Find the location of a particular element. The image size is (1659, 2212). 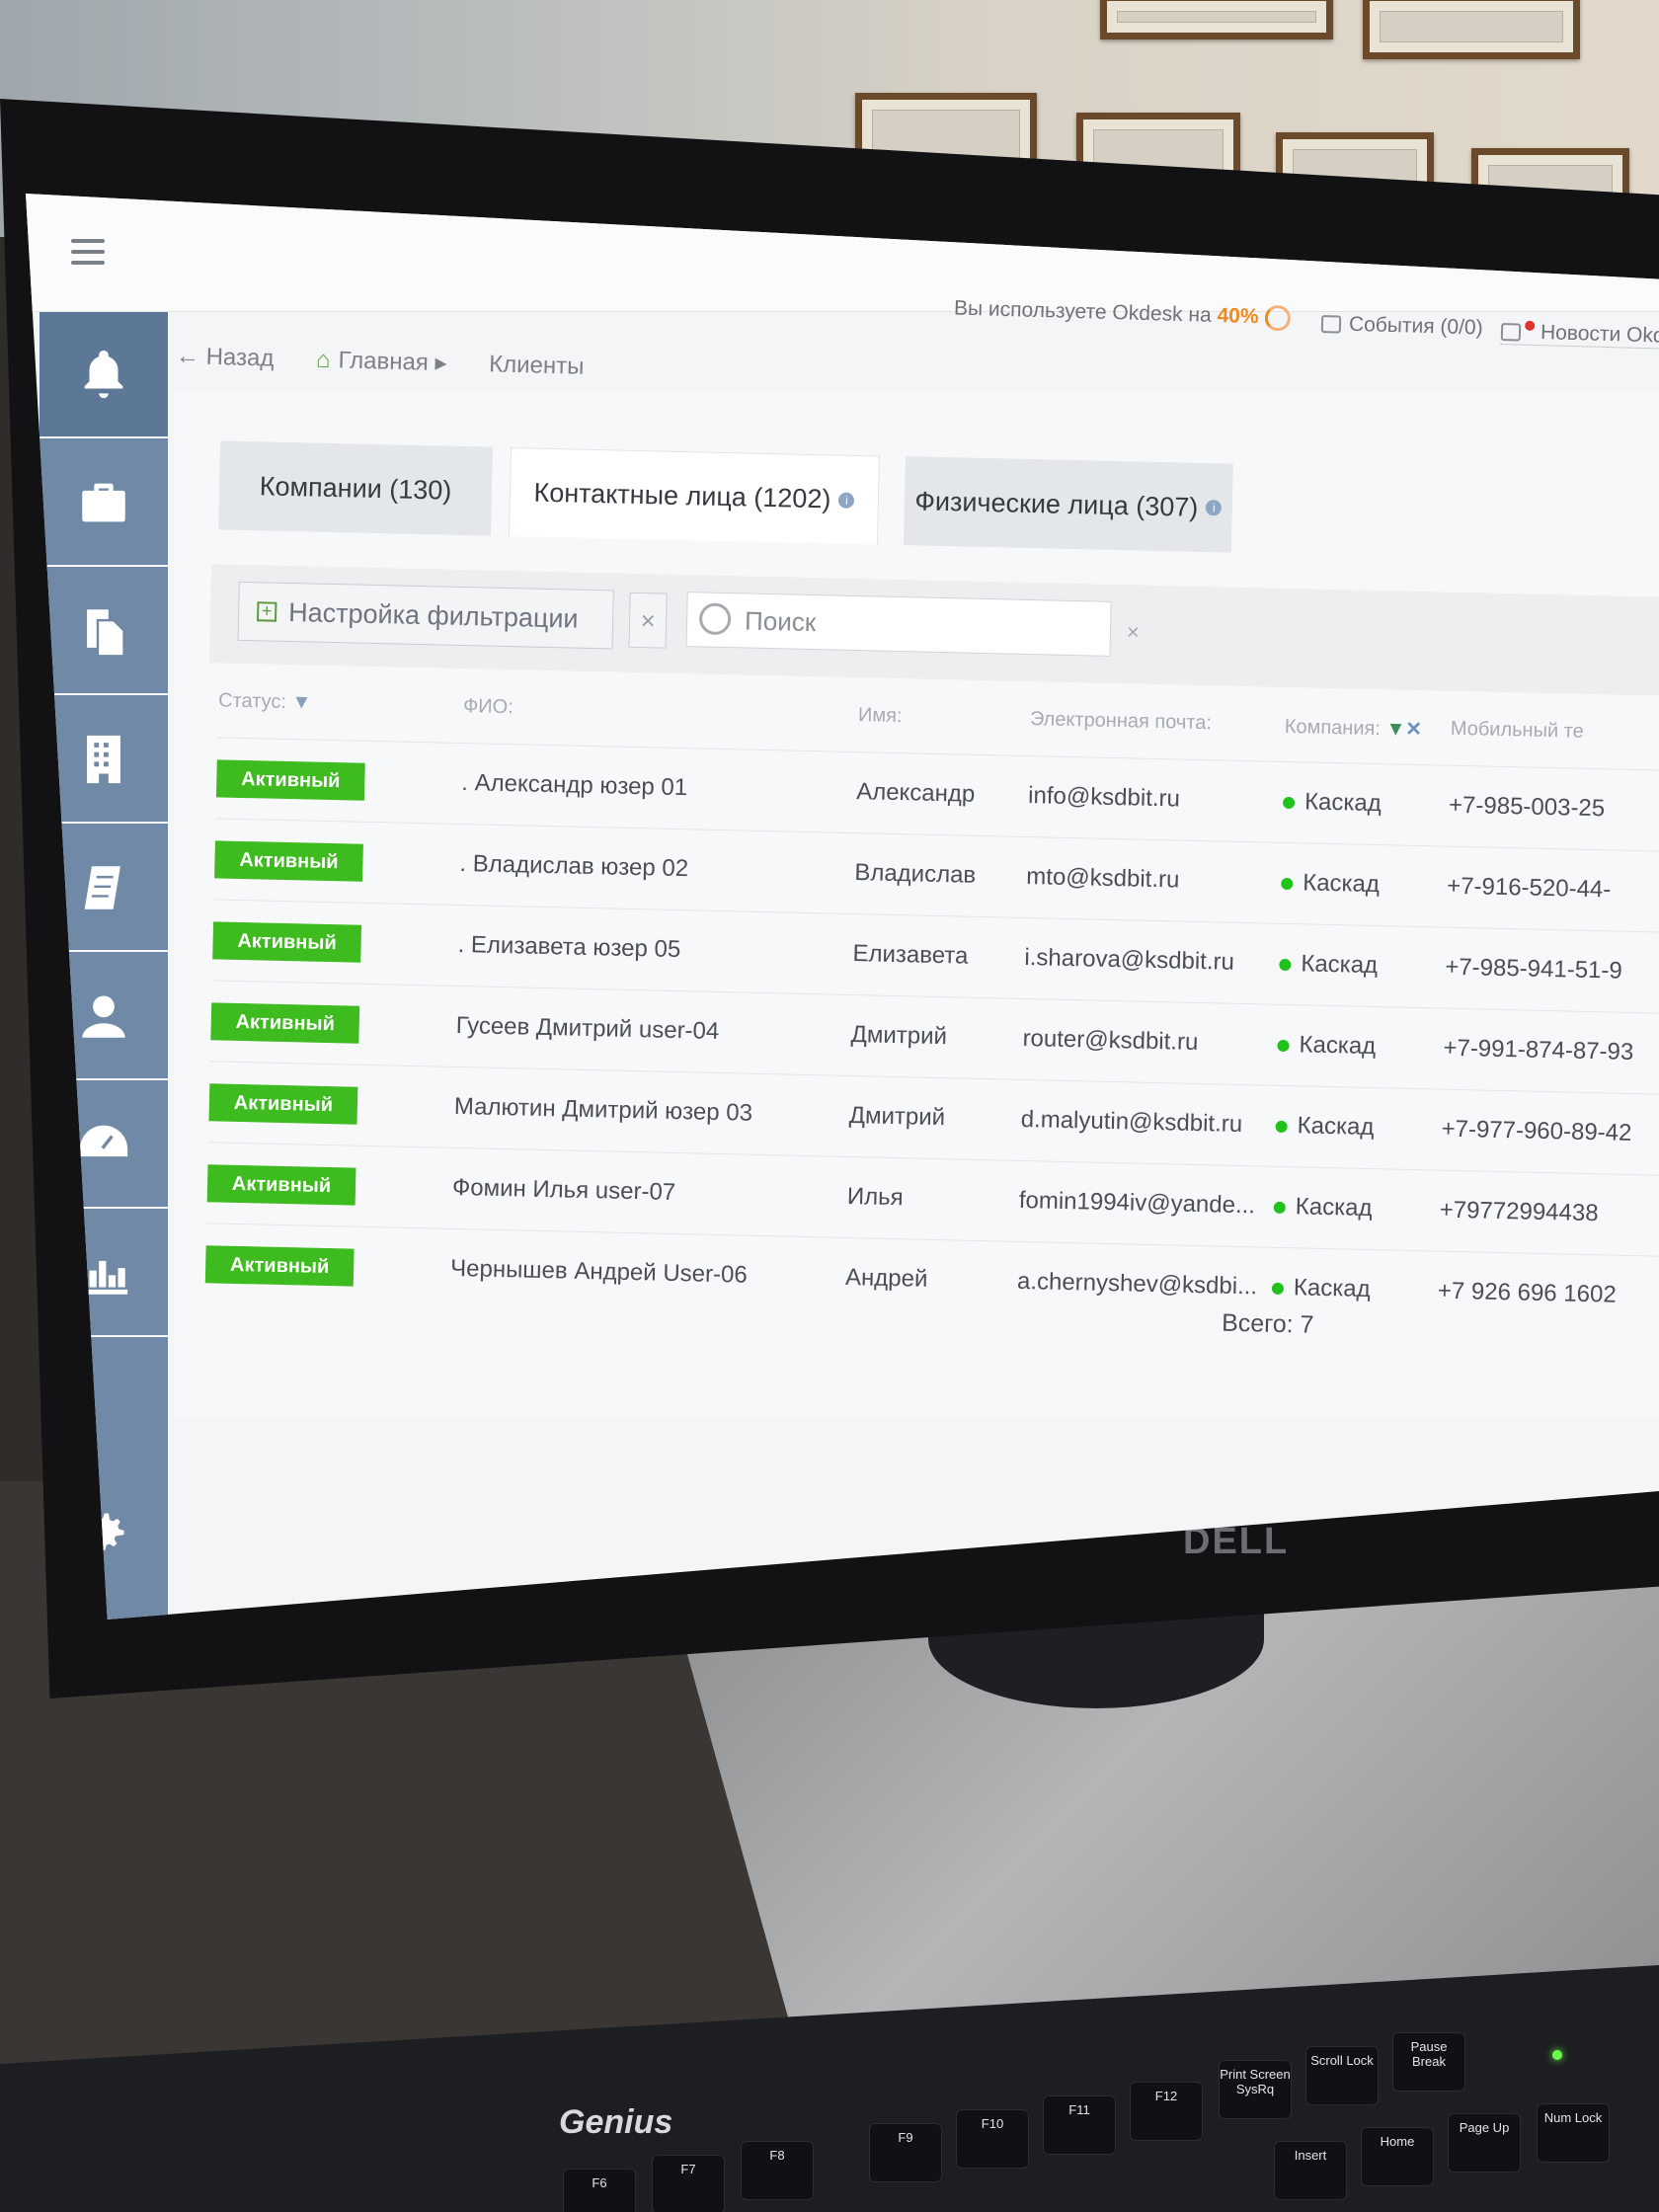

column-name: Имя: is located at coordinates (881, 716).